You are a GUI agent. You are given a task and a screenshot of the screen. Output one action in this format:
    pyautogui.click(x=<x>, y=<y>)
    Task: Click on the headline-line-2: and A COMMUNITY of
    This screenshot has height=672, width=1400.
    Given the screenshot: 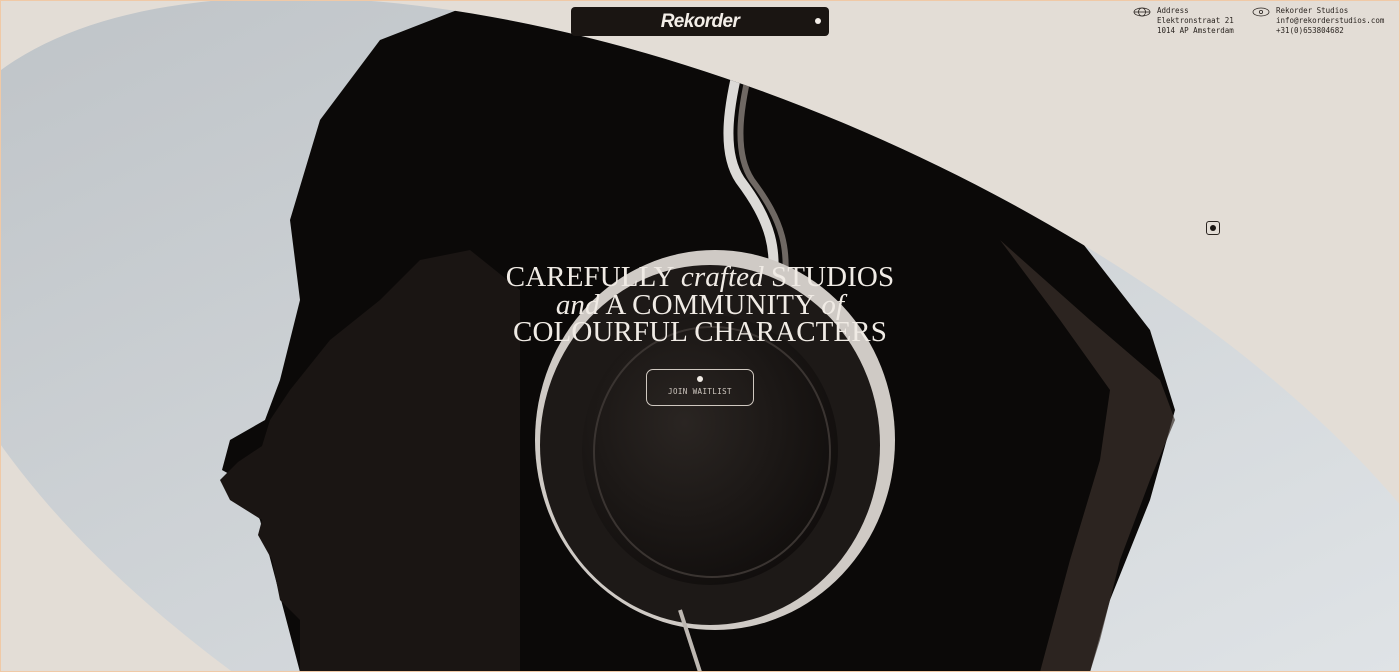 What is the action you would take?
    pyautogui.click(x=700, y=304)
    